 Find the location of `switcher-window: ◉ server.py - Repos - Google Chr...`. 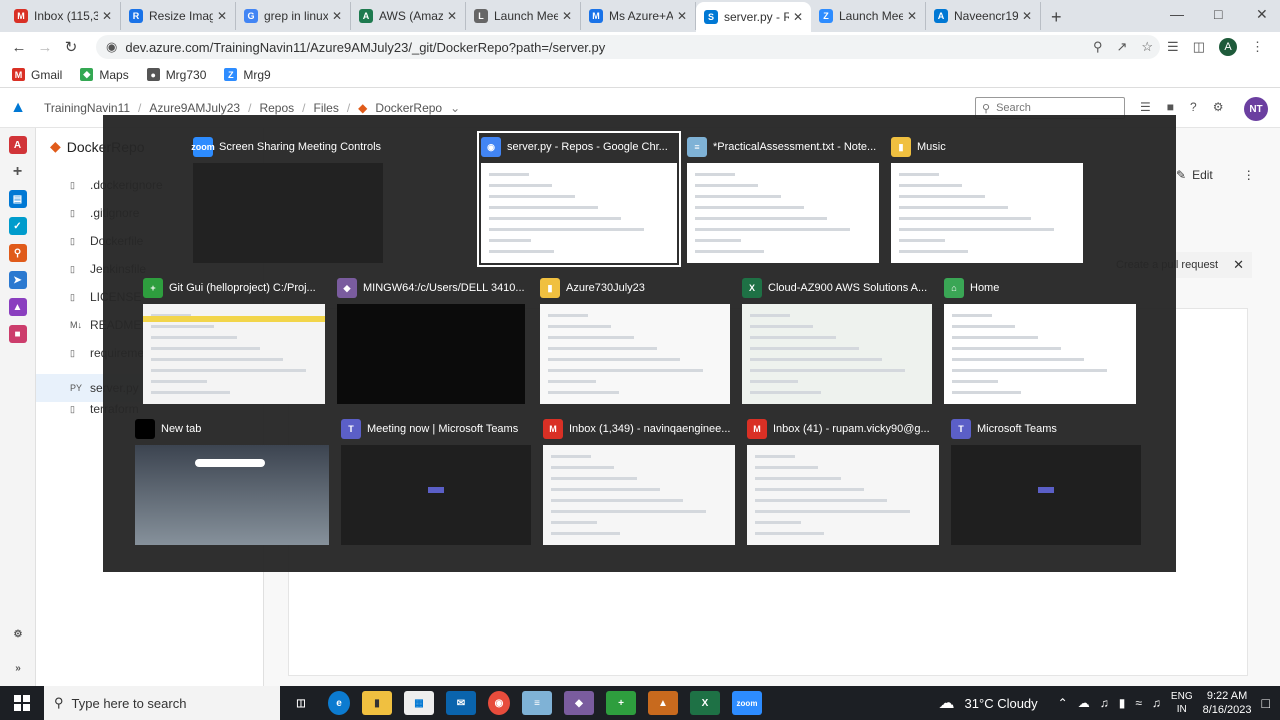

switcher-window: ◉ server.py - Repos - Google Chr... is located at coordinates (579, 199).